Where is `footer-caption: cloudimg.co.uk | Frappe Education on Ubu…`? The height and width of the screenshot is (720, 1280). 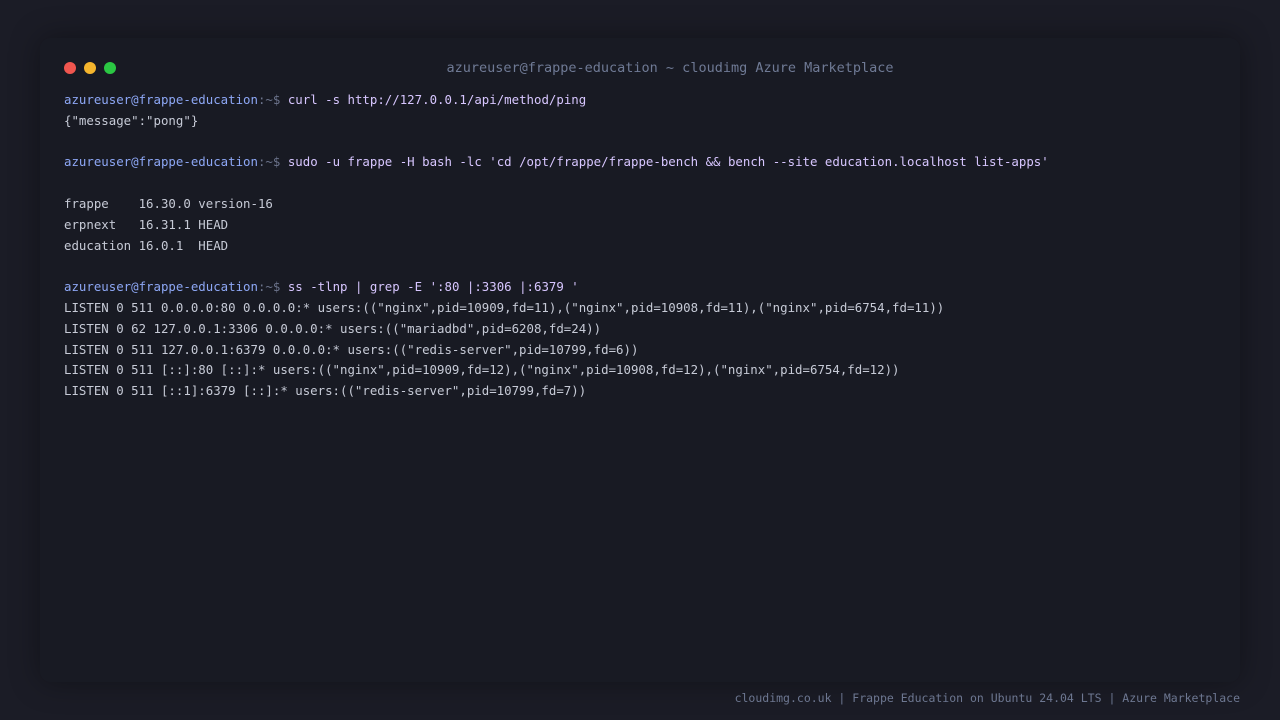
footer-caption: cloudimg.co.uk | Frappe Education on Ubu… is located at coordinates (987, 698).